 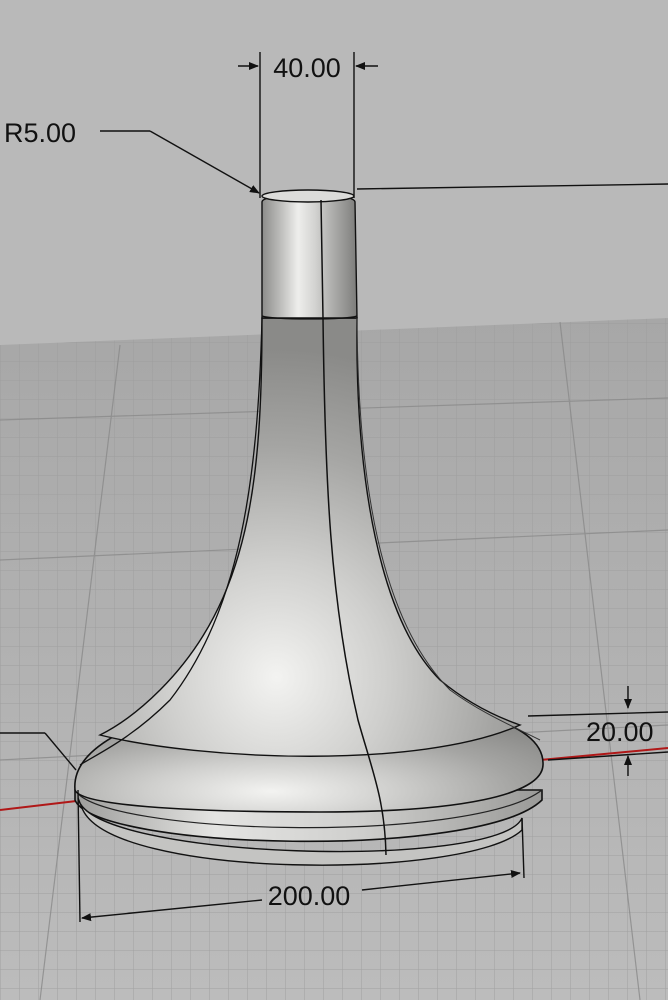 What do you see at coordinates (40, 133) in the screenshot?
I see `dimension-label-fillet-radius: R5.00` at bounding box center [40, 133].